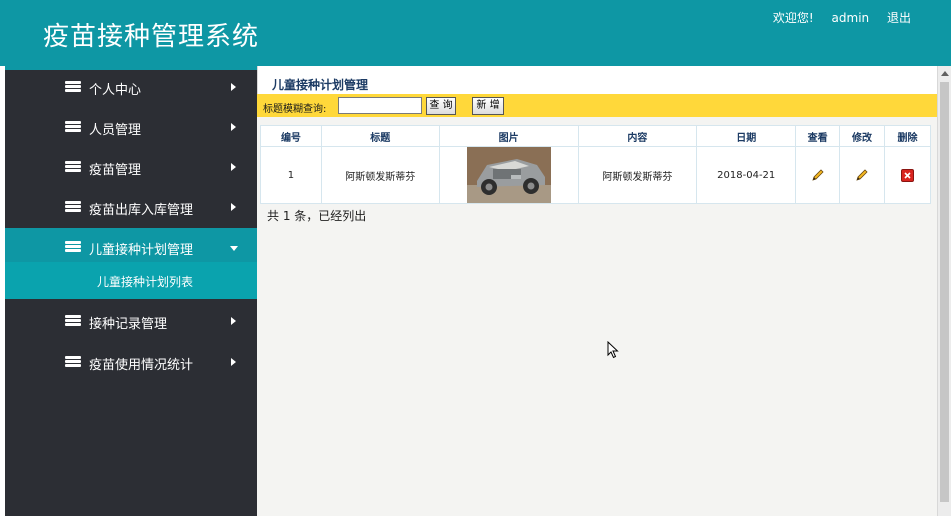 This screenshot has height=516, width=951. Describe the element at coordinates (141, 250) in the screenshot. I see `sidebar-item-label: 儿童接种计划管理` at that location.